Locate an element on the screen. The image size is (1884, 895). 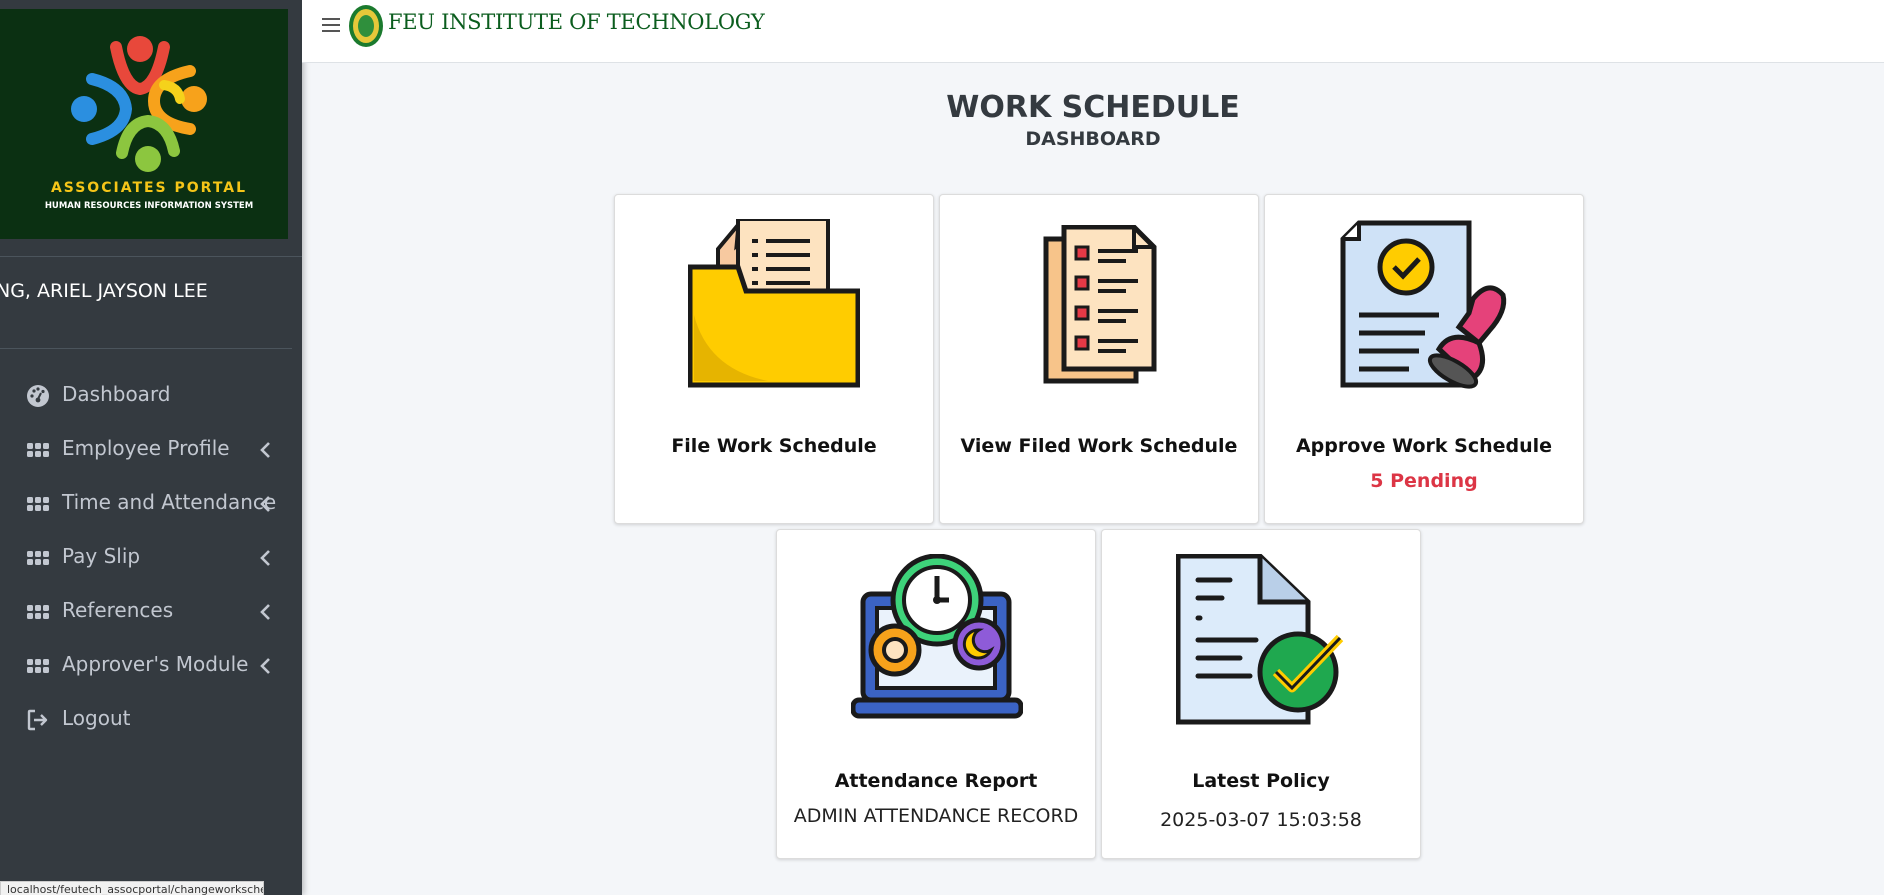
checklist-document-icon is located at coordinates (1100, 304).